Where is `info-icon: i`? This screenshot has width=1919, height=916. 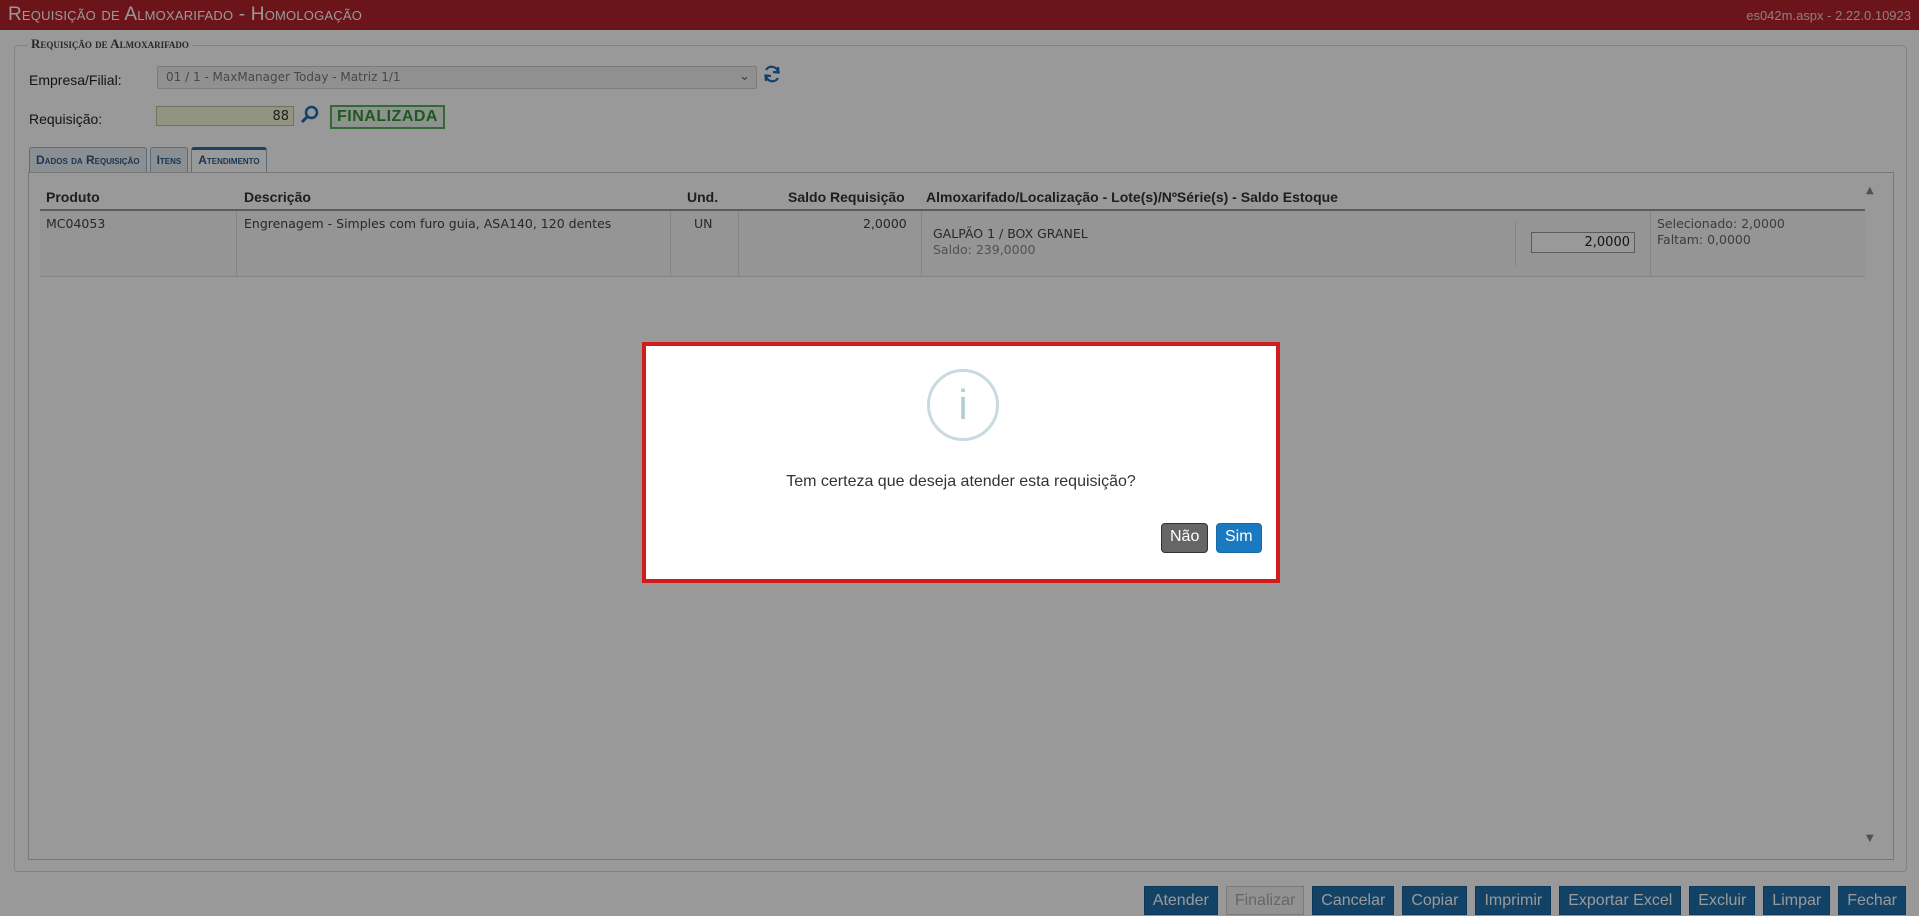
info-icon: i is located at coordinates (963, 405).